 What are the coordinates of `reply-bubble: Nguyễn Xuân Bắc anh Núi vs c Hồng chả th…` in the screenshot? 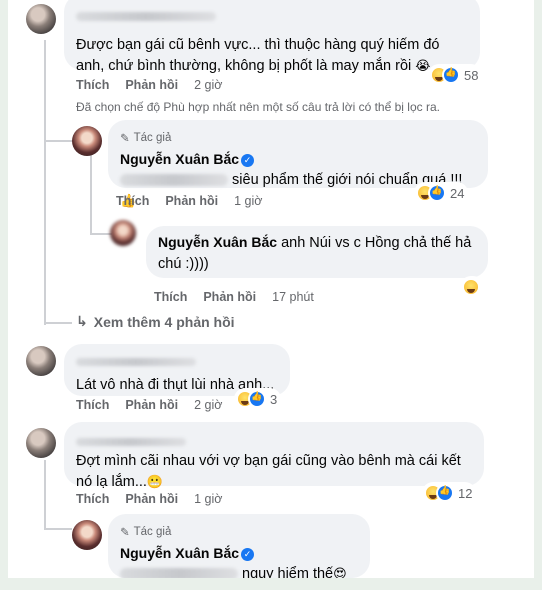 It's located at (317, 252).